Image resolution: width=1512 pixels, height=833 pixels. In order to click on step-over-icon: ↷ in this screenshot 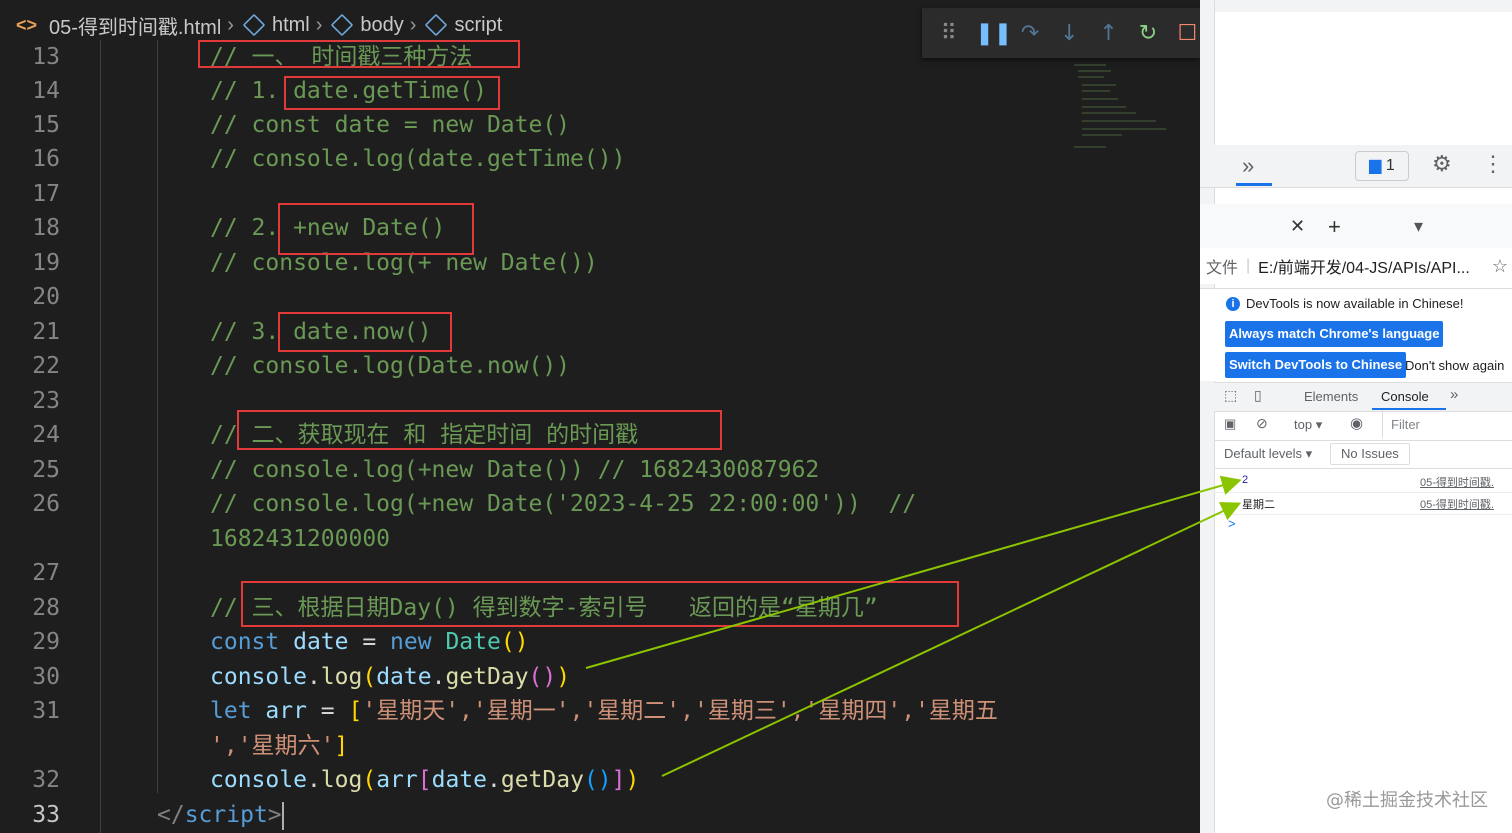, I will do `click(1029, 33)`.